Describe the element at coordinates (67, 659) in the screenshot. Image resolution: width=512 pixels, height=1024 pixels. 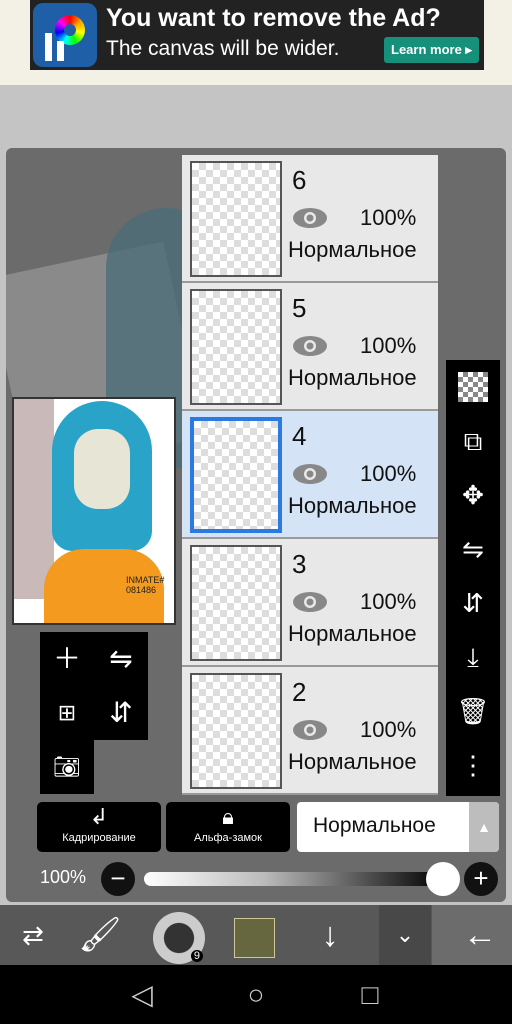
I see `add-layer-button: ＋` at that location.